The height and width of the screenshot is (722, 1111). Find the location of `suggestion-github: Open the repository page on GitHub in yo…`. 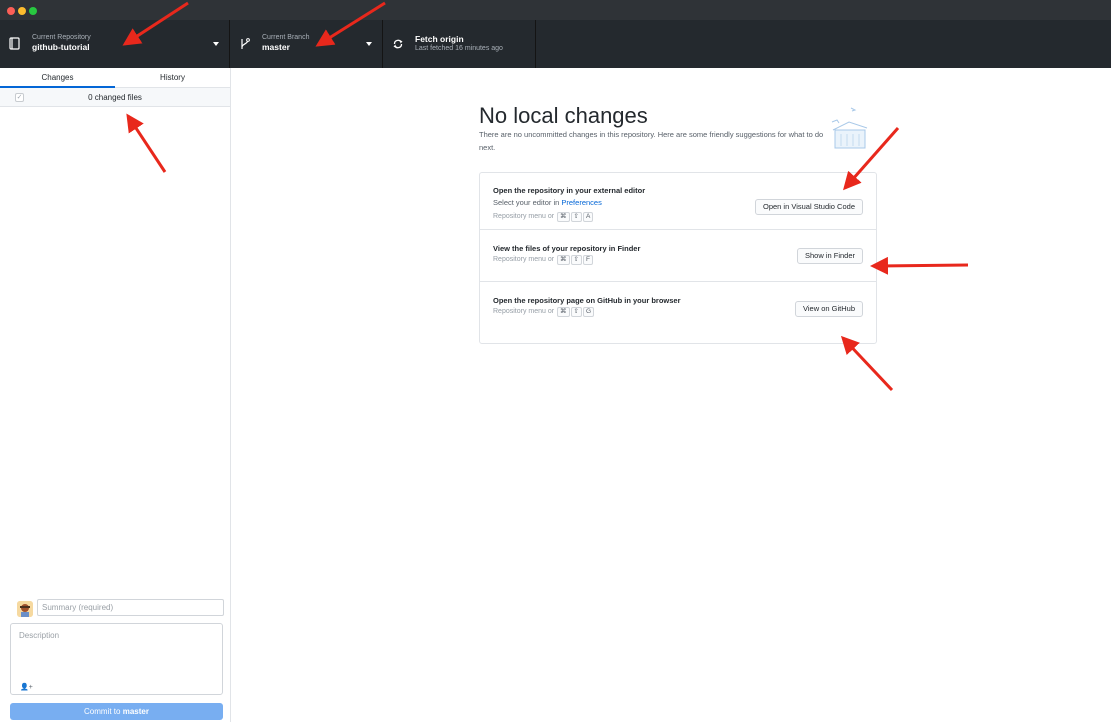

suggestion-github: Open the repository page on GitHub in yo… is located at coordinates (678, 310).